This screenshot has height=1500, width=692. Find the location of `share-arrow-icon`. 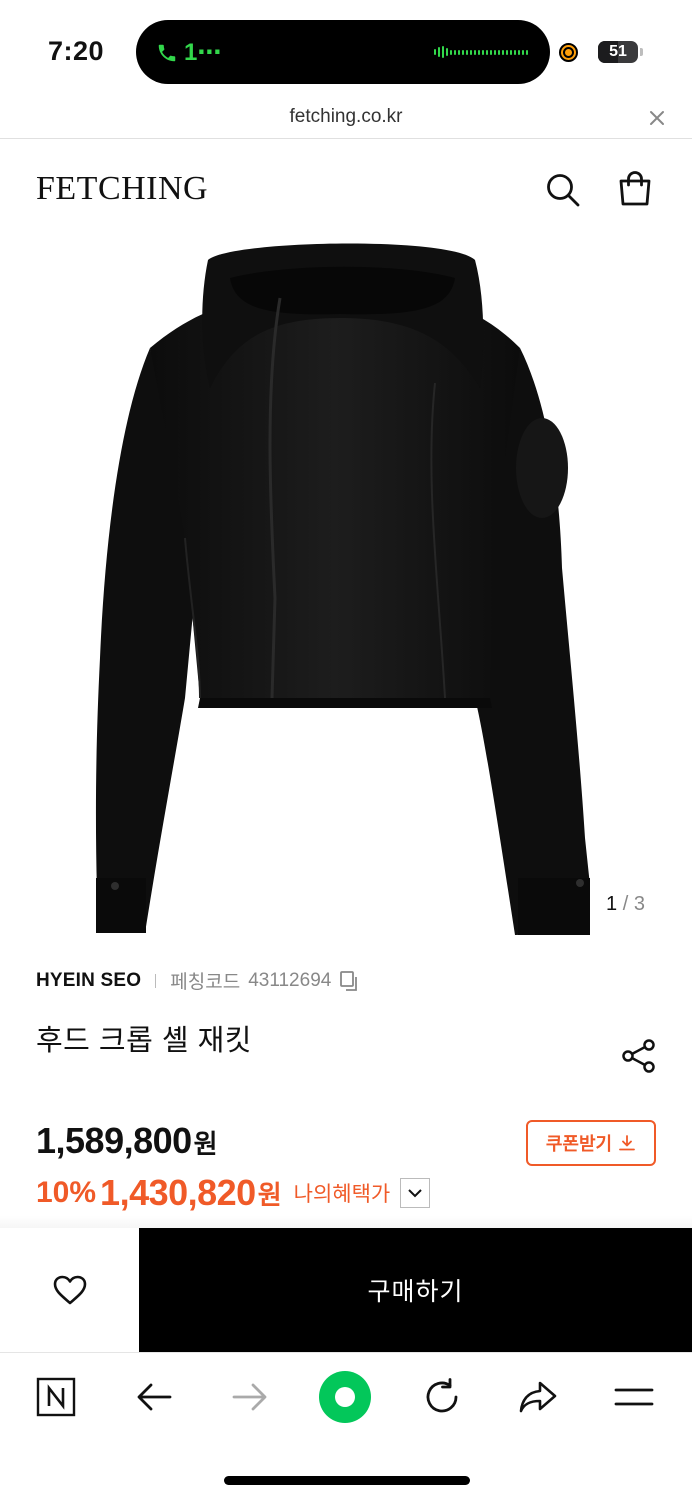

share-arrow-icon is located at coordinates (538, 1397).